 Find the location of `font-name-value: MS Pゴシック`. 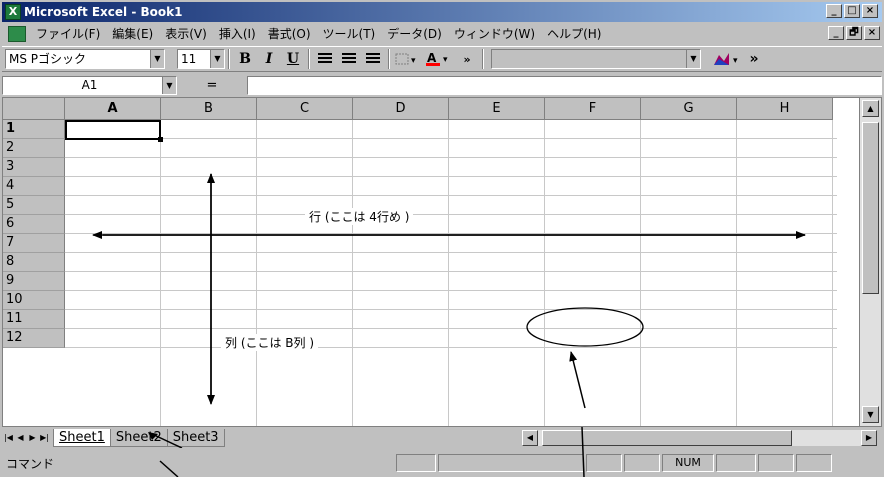

font-name-value: MS Pゴシック is located at coordinates (48, 59).